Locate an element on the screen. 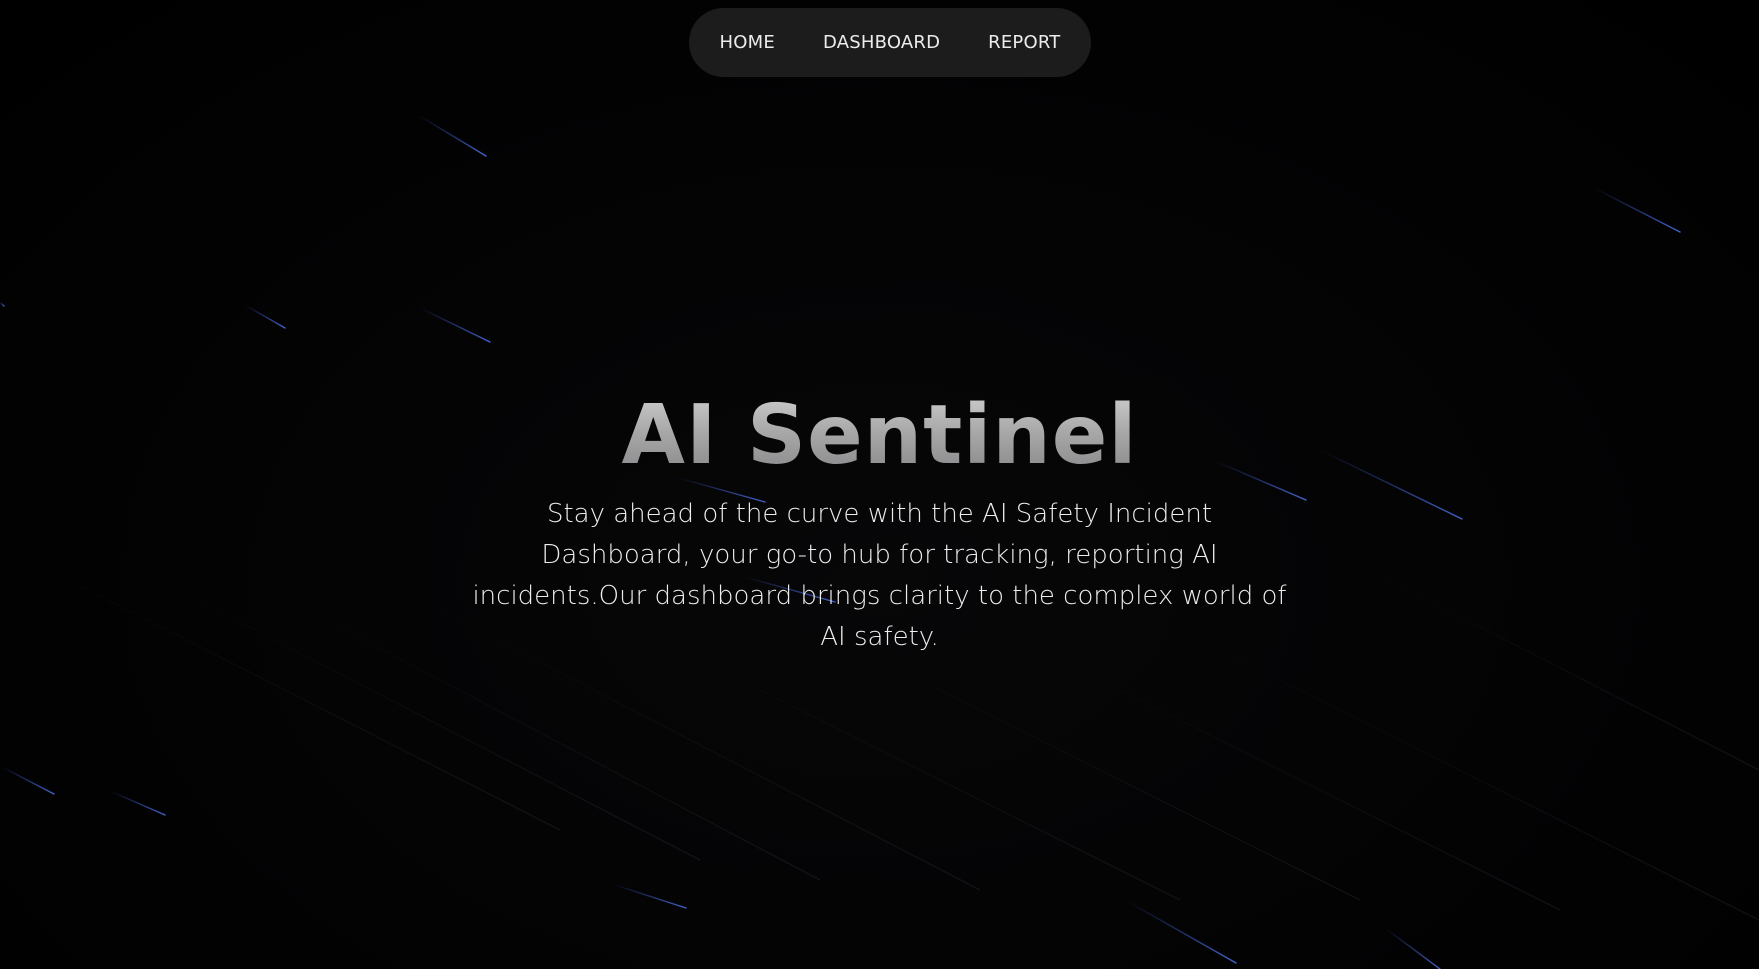  top-navigation: HOME DASHBOARD REPORT is located at coordinates (890, 42).